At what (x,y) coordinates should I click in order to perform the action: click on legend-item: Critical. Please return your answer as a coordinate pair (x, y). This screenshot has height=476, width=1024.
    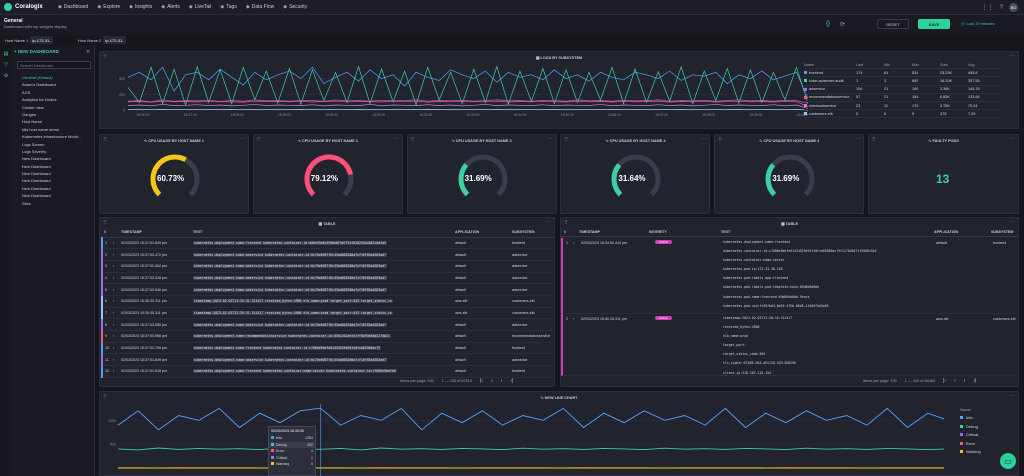
    Looking at the image, I should click on (970, 435).